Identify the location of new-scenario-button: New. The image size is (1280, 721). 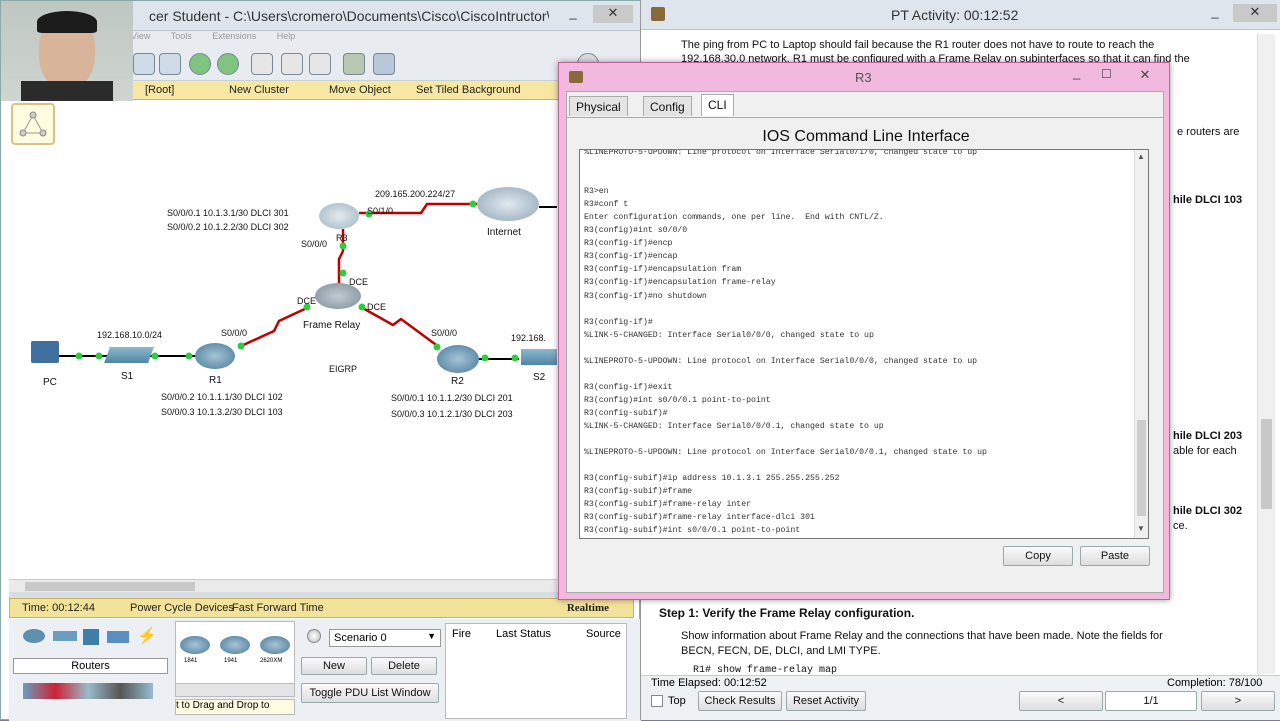
(334, 666).